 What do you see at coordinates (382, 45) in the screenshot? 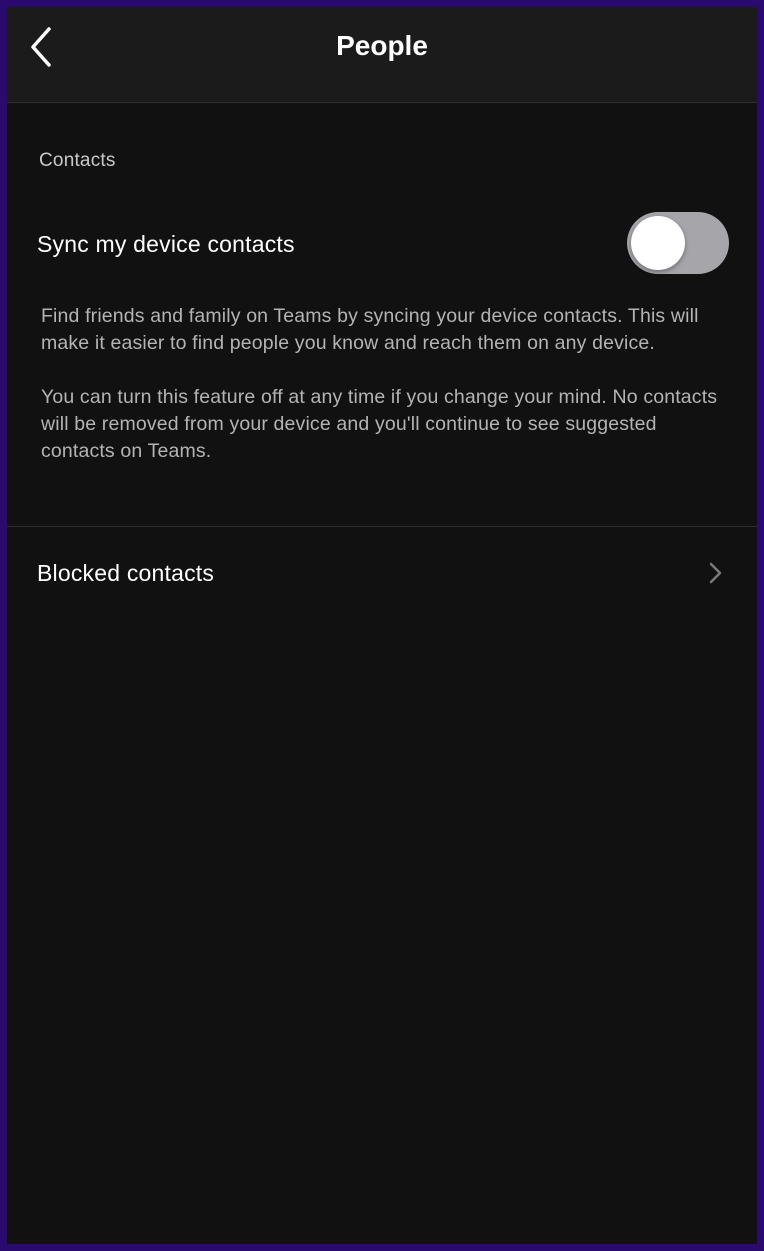
I see `page-title: People` at bounding box center [382, 45].